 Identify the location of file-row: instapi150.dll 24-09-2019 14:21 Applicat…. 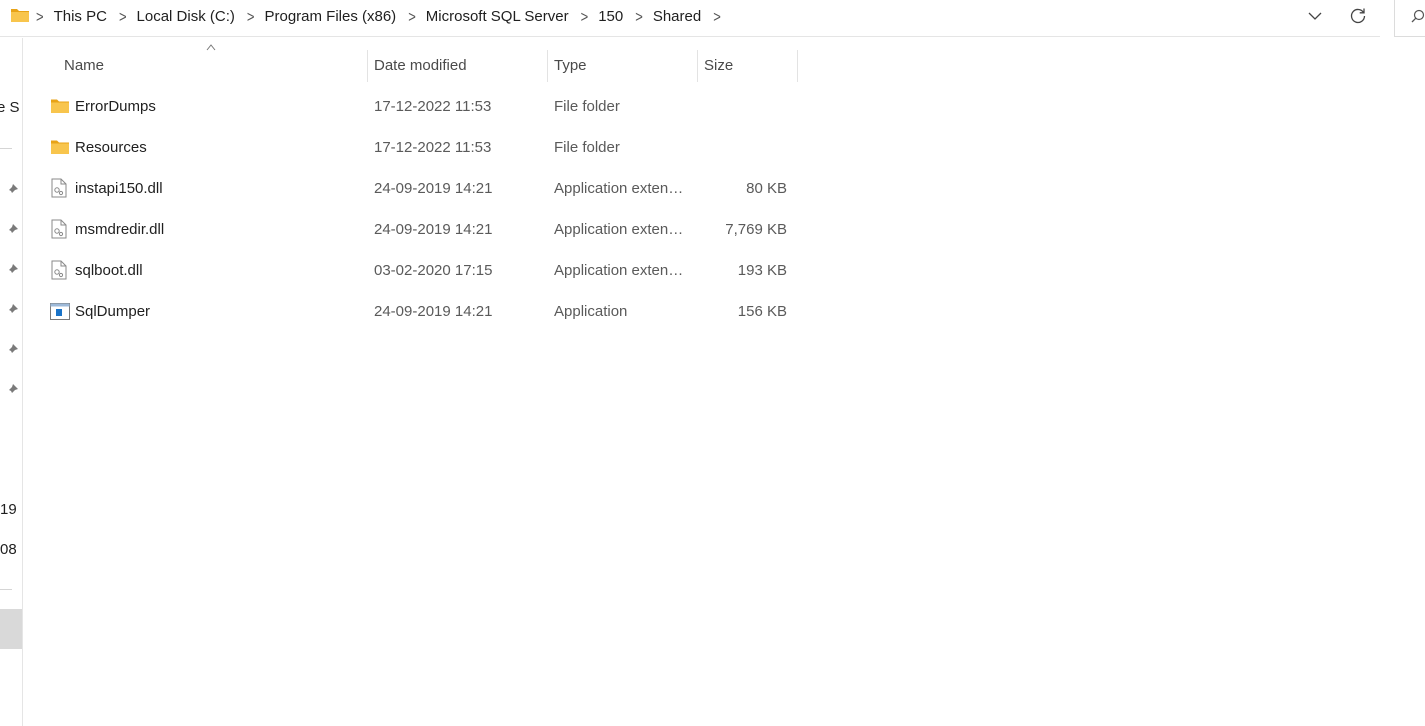
(422, 189).